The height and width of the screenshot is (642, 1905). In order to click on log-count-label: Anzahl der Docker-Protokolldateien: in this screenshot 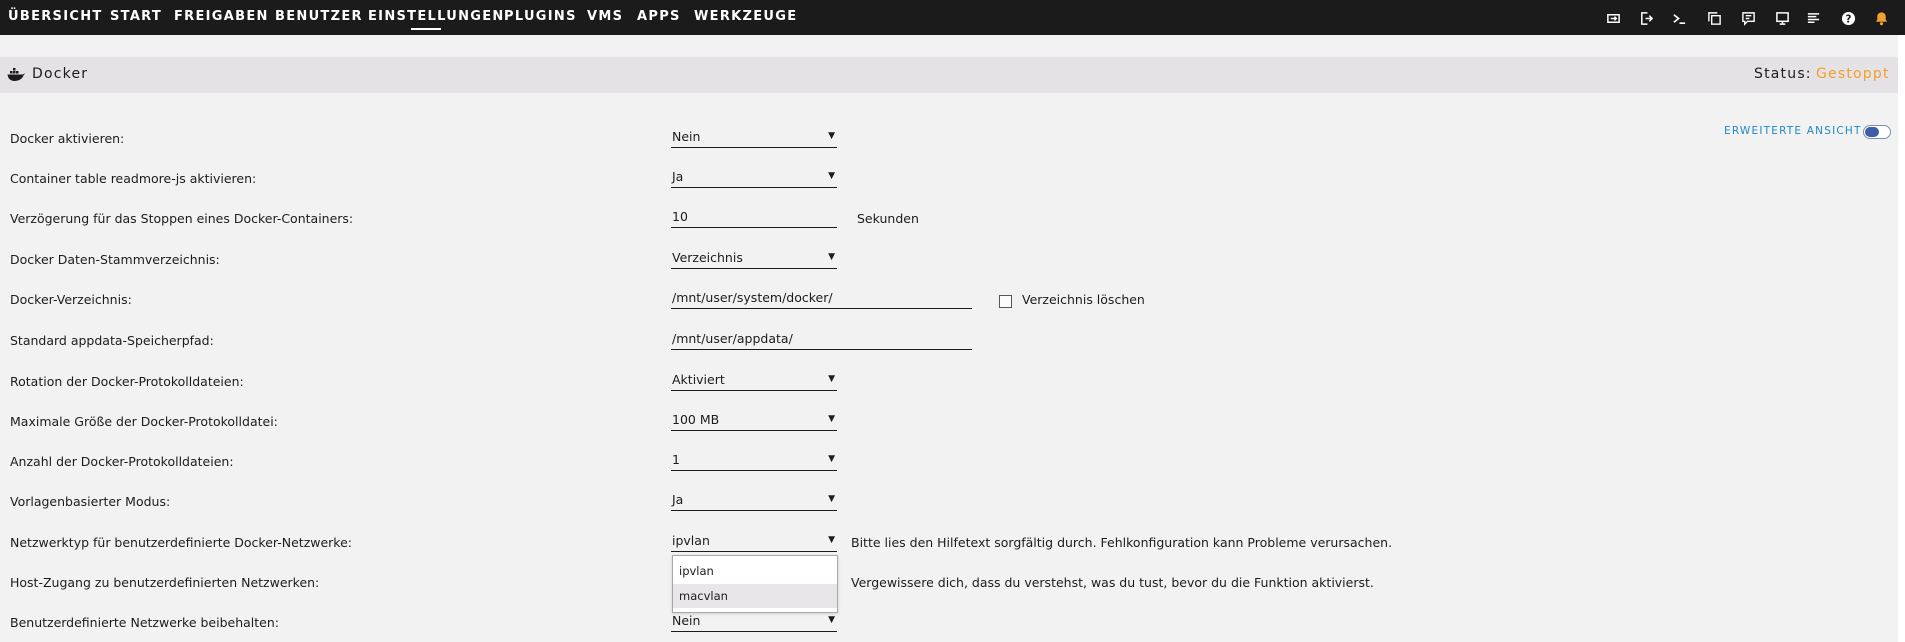, I will do `click(122, 461)`.